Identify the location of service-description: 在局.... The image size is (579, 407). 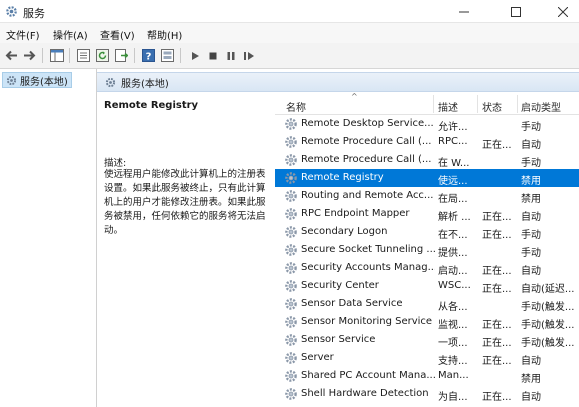
(453, 199).